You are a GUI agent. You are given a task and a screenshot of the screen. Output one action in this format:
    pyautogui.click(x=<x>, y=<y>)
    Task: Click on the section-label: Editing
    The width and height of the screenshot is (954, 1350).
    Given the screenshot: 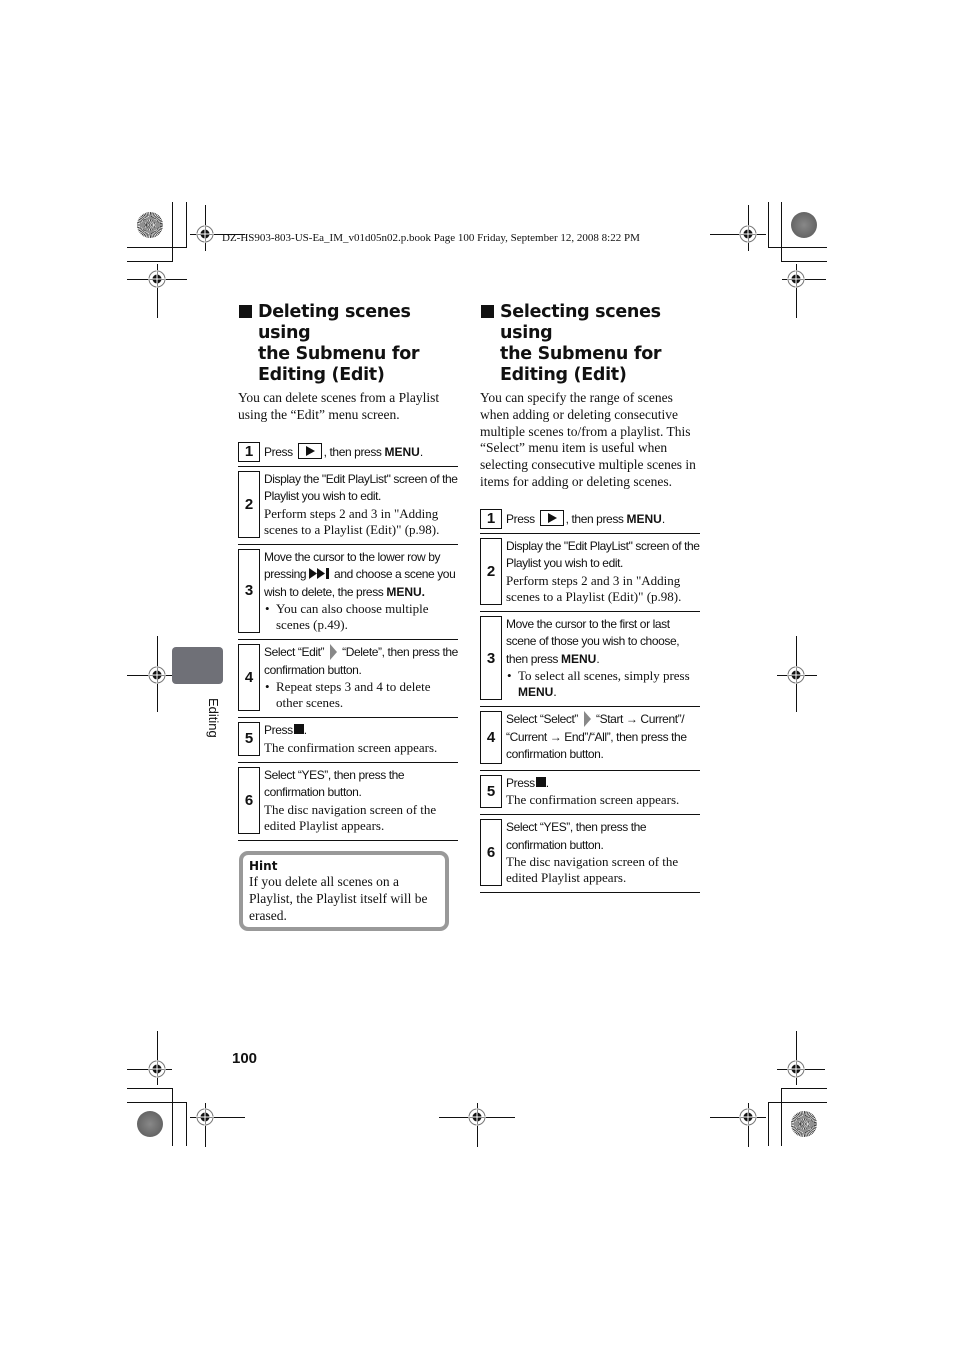 What is the action you would take?
    pyautogui.click(x=213, y=718)
    